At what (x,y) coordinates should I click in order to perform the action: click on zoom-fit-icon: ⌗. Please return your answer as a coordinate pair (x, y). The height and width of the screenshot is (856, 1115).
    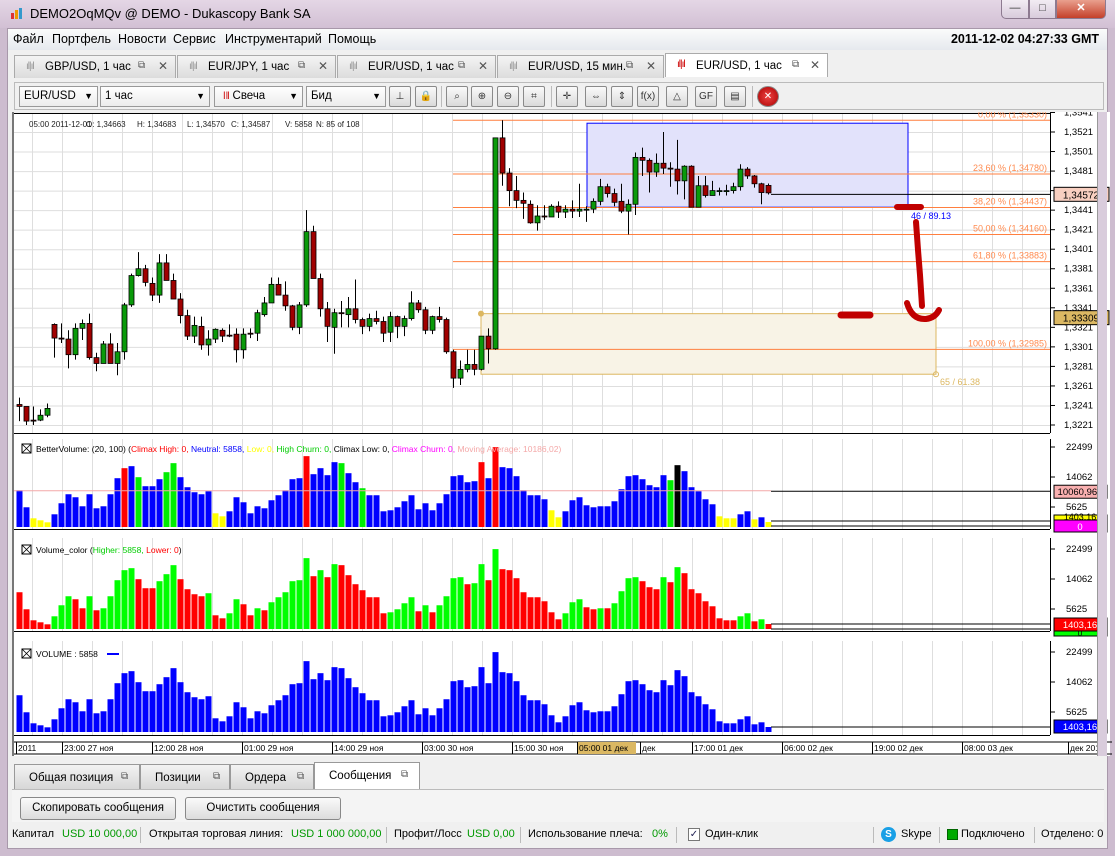
    Looking at the image, I should click on (534, 96).